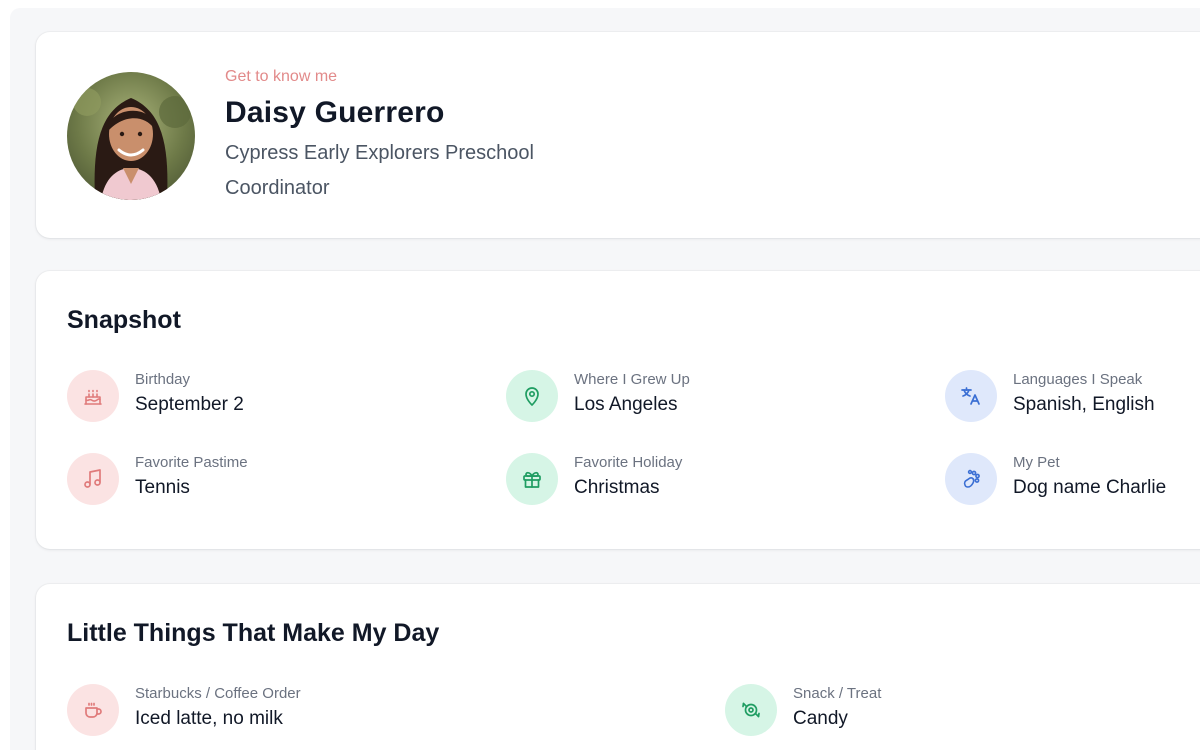  Describe the element at coordinates (93, 710) in the screenshot. I see `coffee-icon` at that location.